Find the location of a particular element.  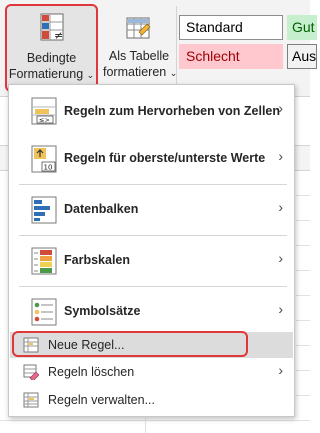

menu-item-label: Regeln zum Hervorheben von Zellen is located at coordinates (172, 111).